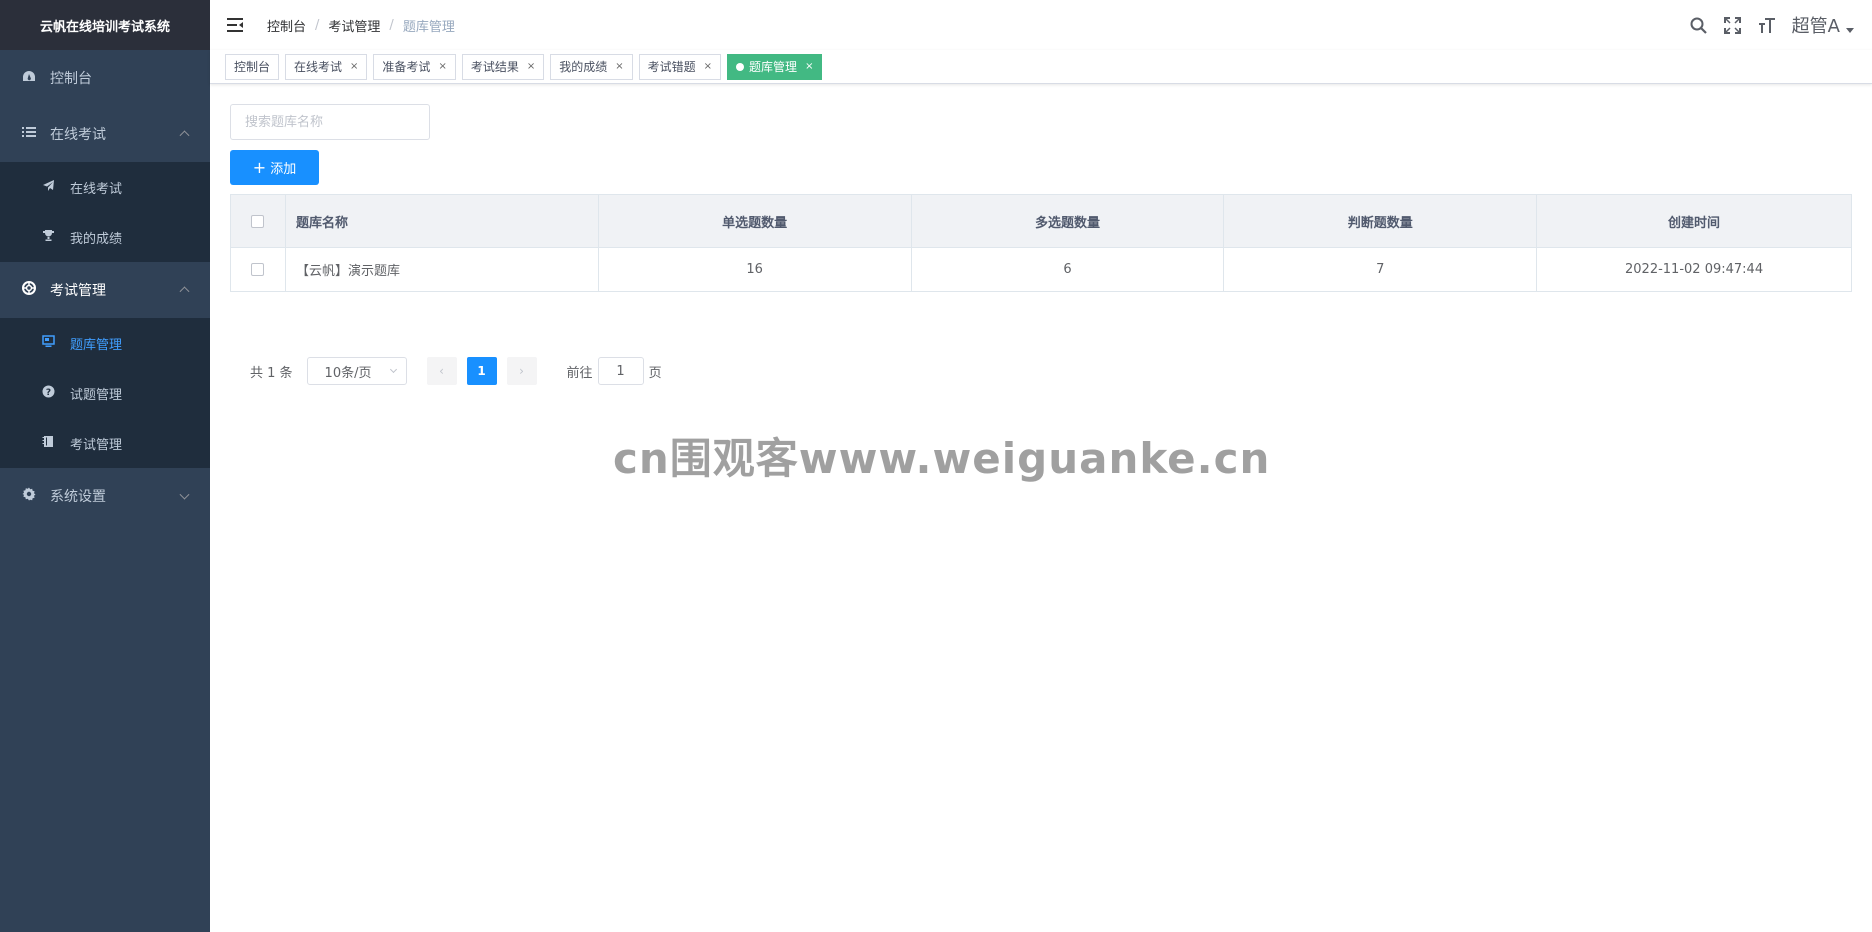 This screenshot has width=1872, height=932. What do you see at coordinates (78, 135) in the screenshot?
I see `sidebar-item-label: 在线考试` at bounding box center [78, 135].